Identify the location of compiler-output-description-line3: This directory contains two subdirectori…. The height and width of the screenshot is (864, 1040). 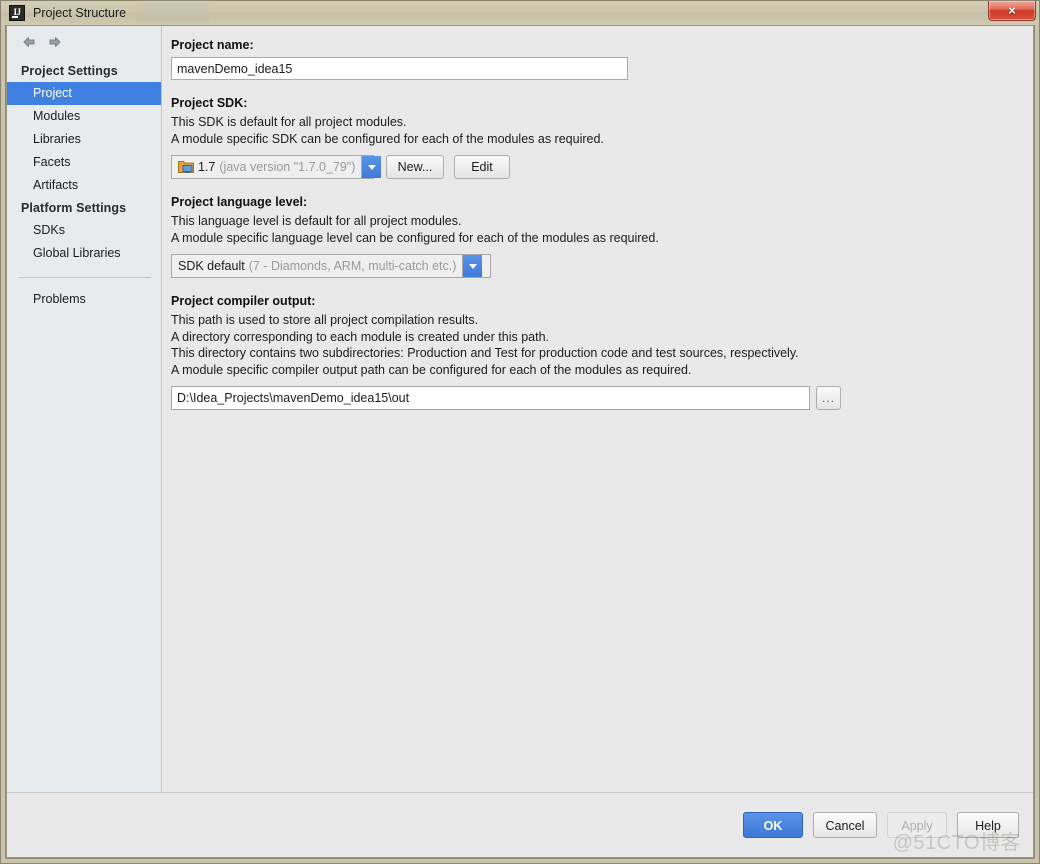
(485, 353).